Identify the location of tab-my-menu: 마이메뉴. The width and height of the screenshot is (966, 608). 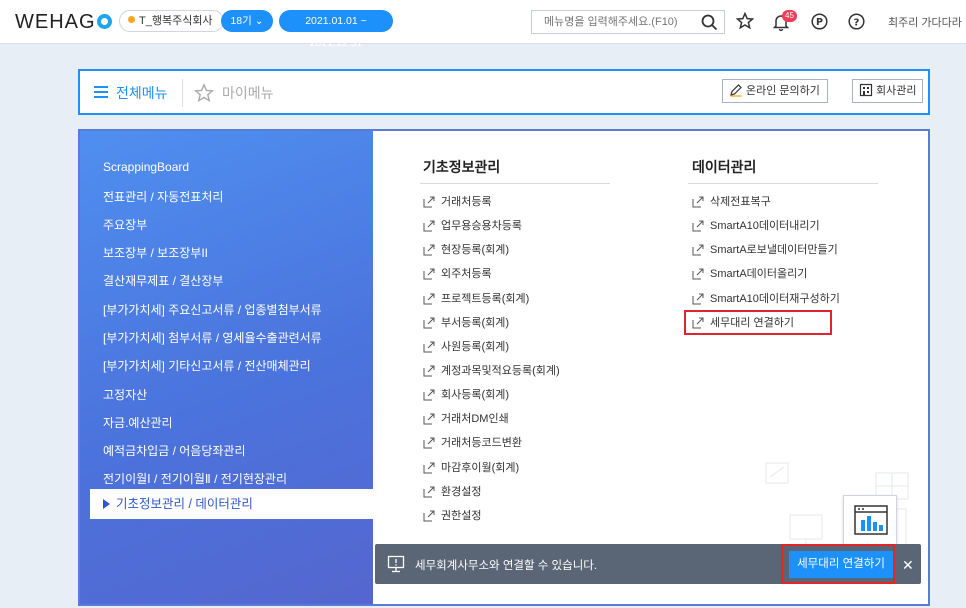
(234, 93).